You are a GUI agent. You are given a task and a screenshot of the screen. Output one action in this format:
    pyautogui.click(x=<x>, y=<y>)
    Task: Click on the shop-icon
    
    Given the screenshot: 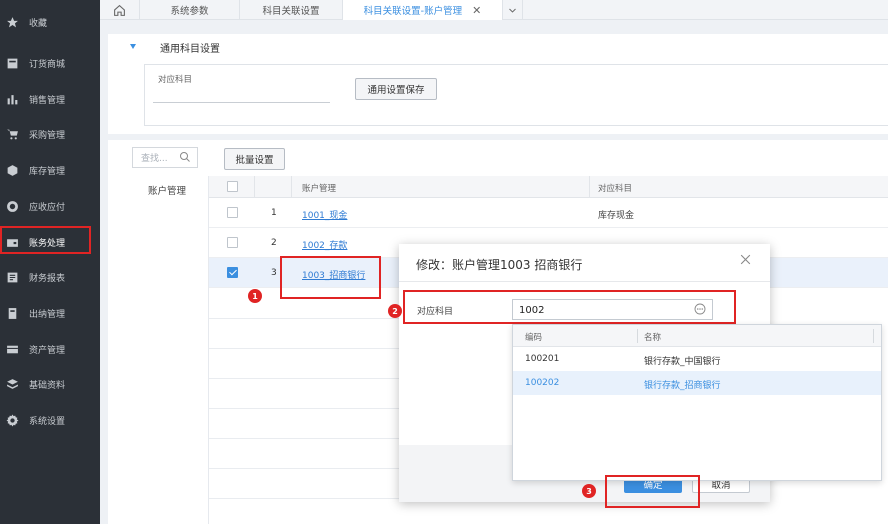 What is the action you would take?
    pyautogui.click(x=12, y=63)
    